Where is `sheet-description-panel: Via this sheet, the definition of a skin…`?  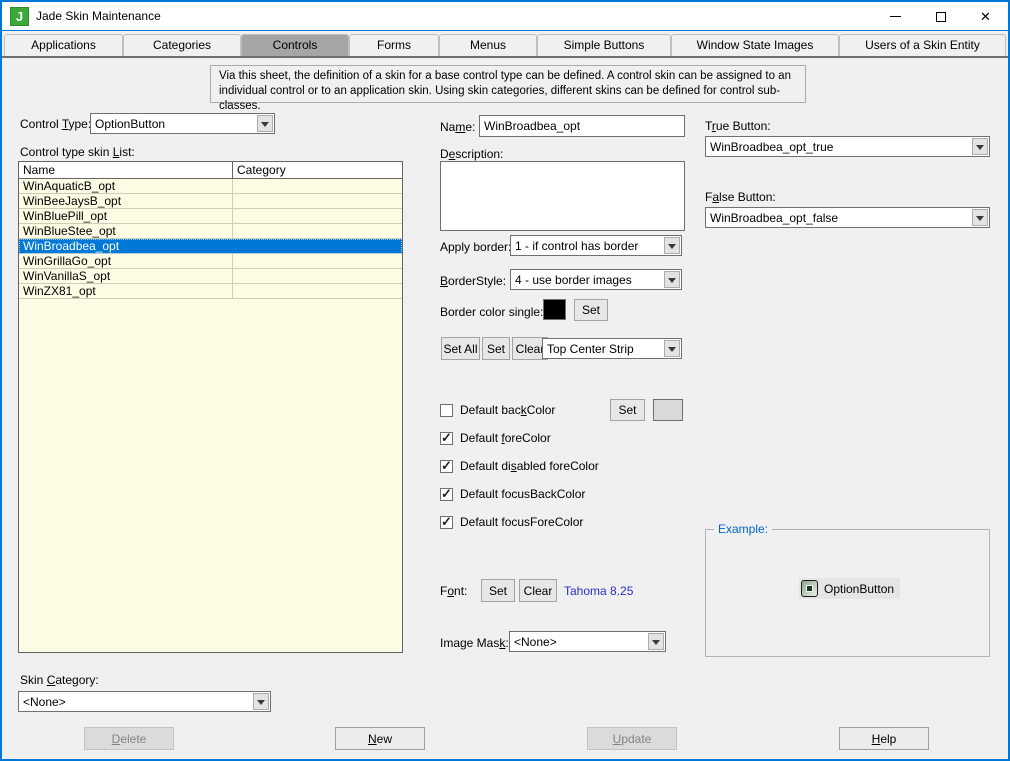 sheet-description-panel: Via this sheet, the definition of a skin… is located at coordinates (508, 88).